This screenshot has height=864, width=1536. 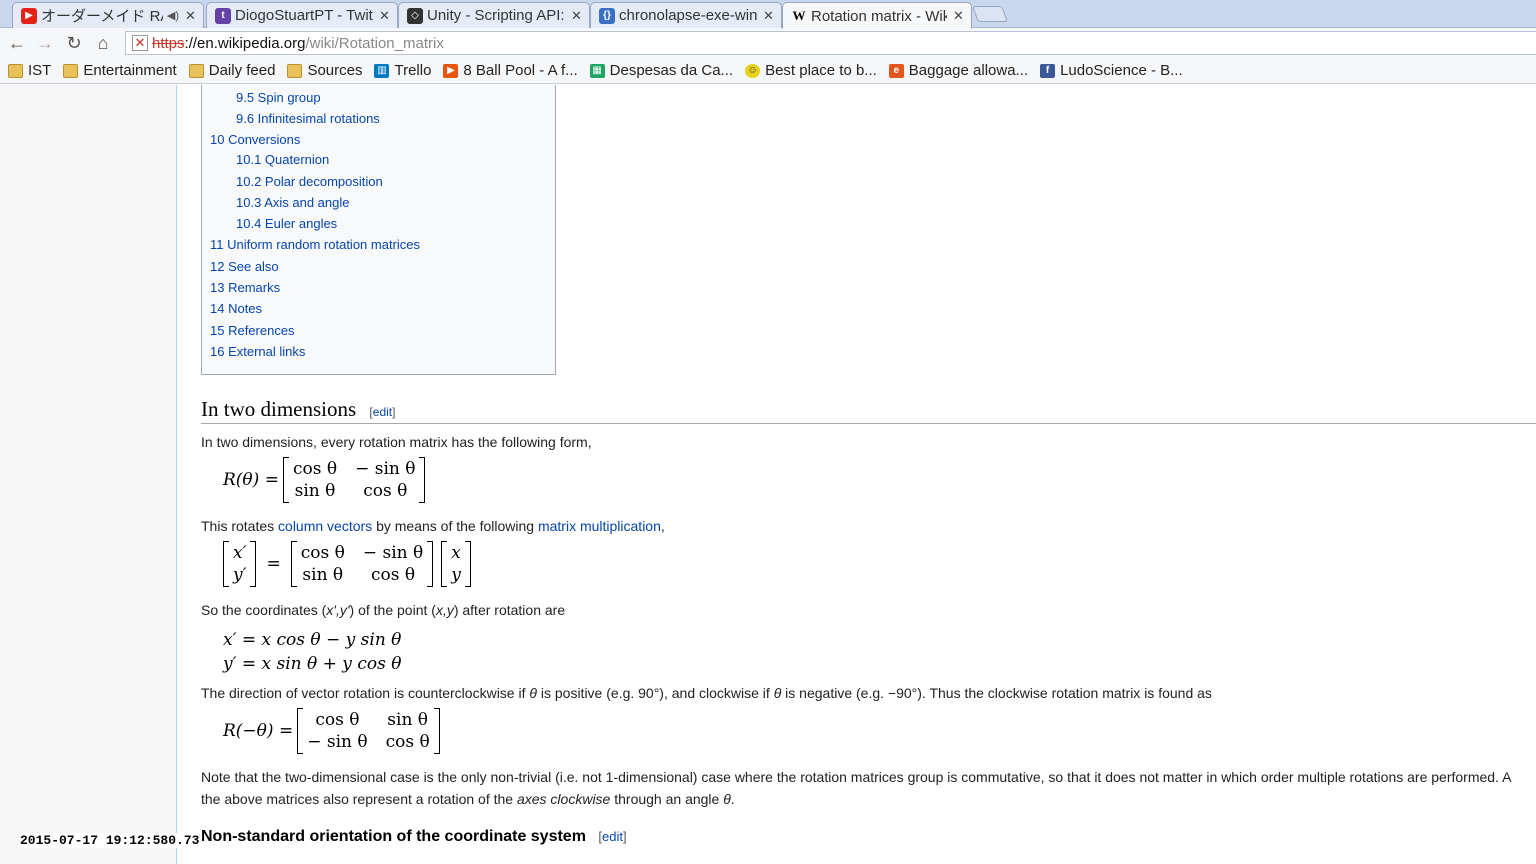 I want to click on new-tab-button, so click(x=990, y=14).